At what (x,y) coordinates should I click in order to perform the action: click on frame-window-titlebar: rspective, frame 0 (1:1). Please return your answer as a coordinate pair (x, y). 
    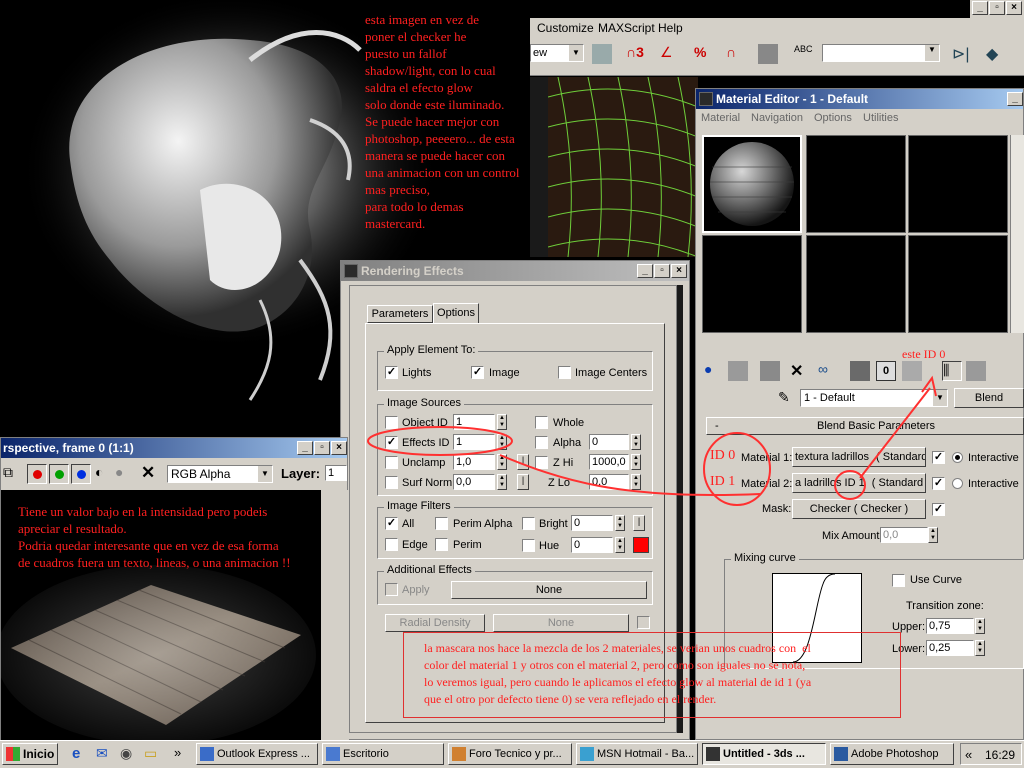
    Looking at the image, I should click on (174, 448).